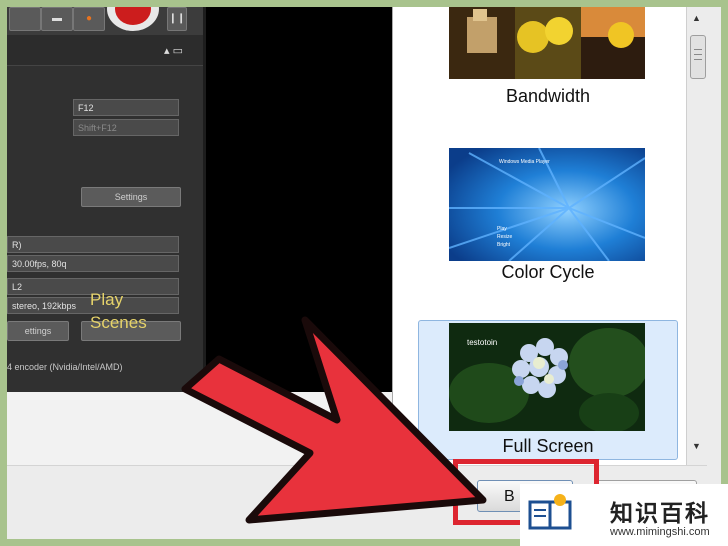 The width and height of the screenshot is (728, 546). I want to click on watermark: 知识百科 www.mimingshi.com, so click(624, 515).